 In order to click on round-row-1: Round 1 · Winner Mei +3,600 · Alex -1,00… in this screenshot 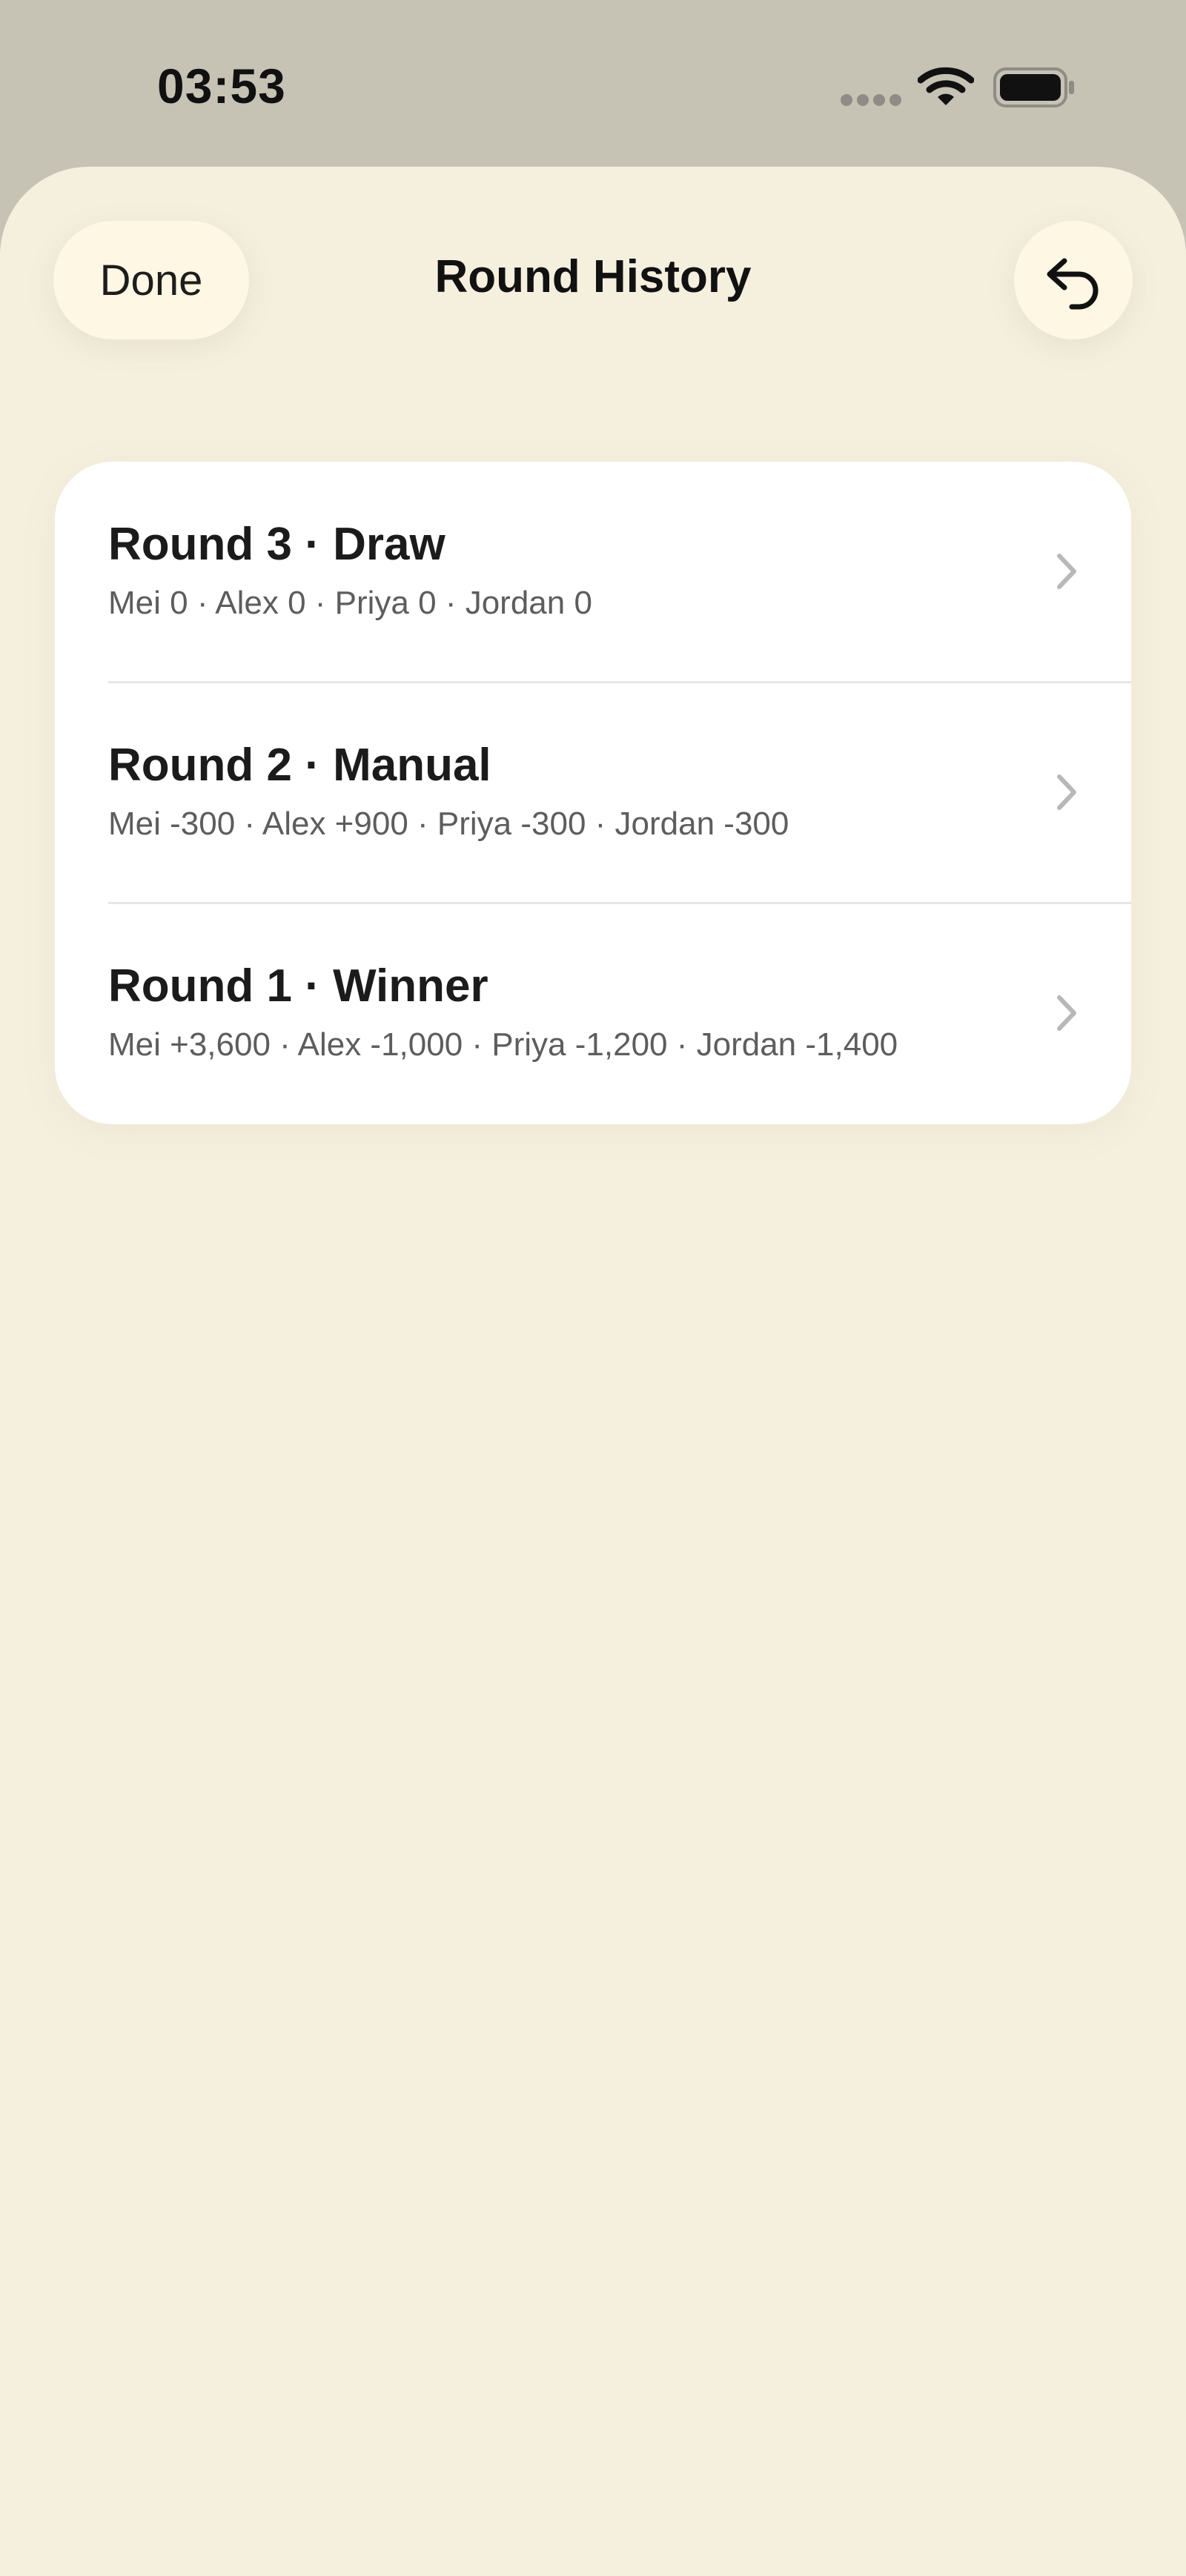, I will do `click(593, 1013)`.